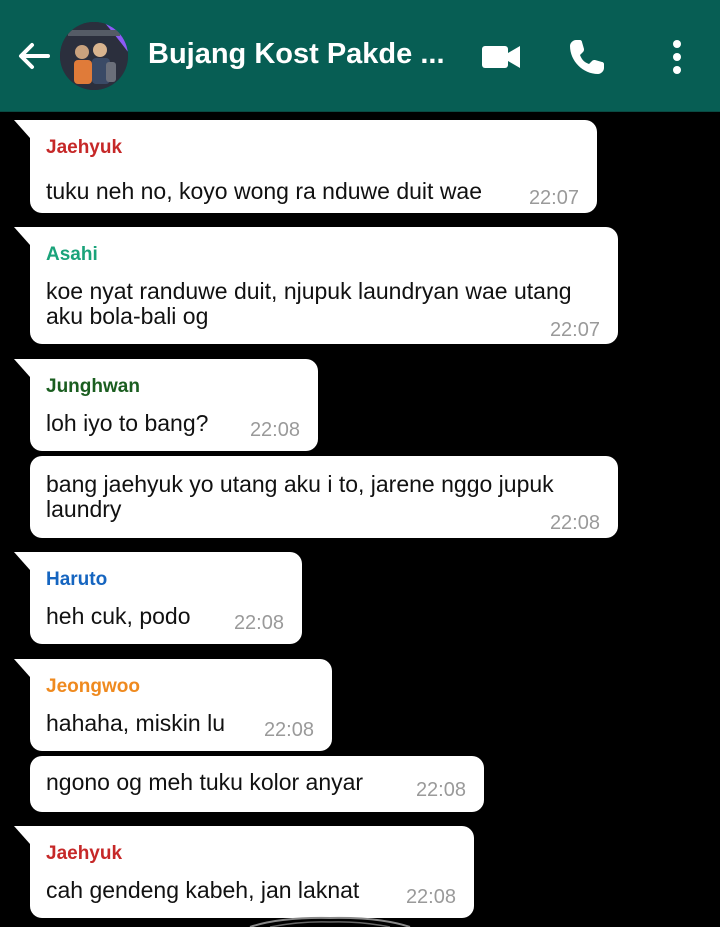  Describe the element at coordinates (677, 57) in the screenshot. I see `more-options-icon` at that location.